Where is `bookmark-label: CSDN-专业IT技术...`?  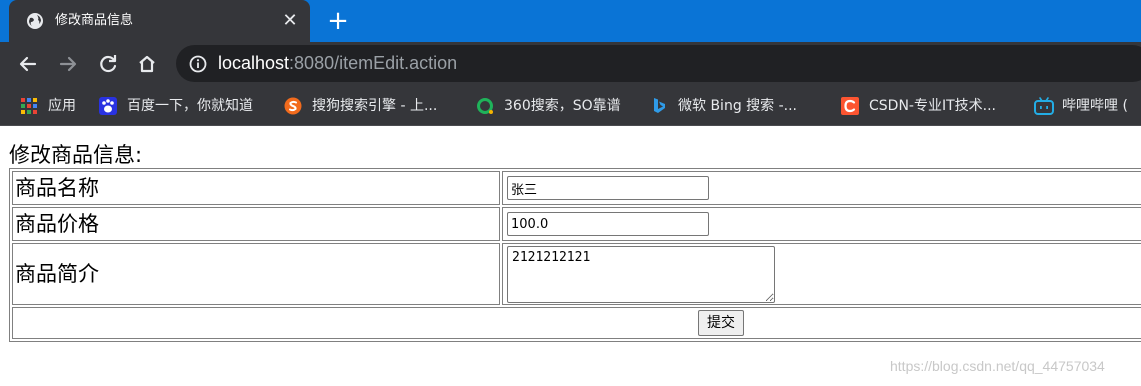 bookmark-label: CSDN-专业IT技术... is located at coordinates (932, 106).